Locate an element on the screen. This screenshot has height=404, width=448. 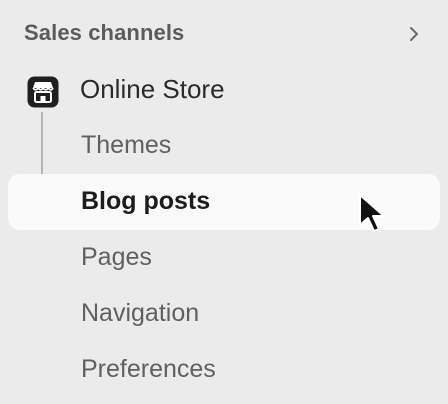
nav-item-themes: Themes is located at coordinates (224, 146).